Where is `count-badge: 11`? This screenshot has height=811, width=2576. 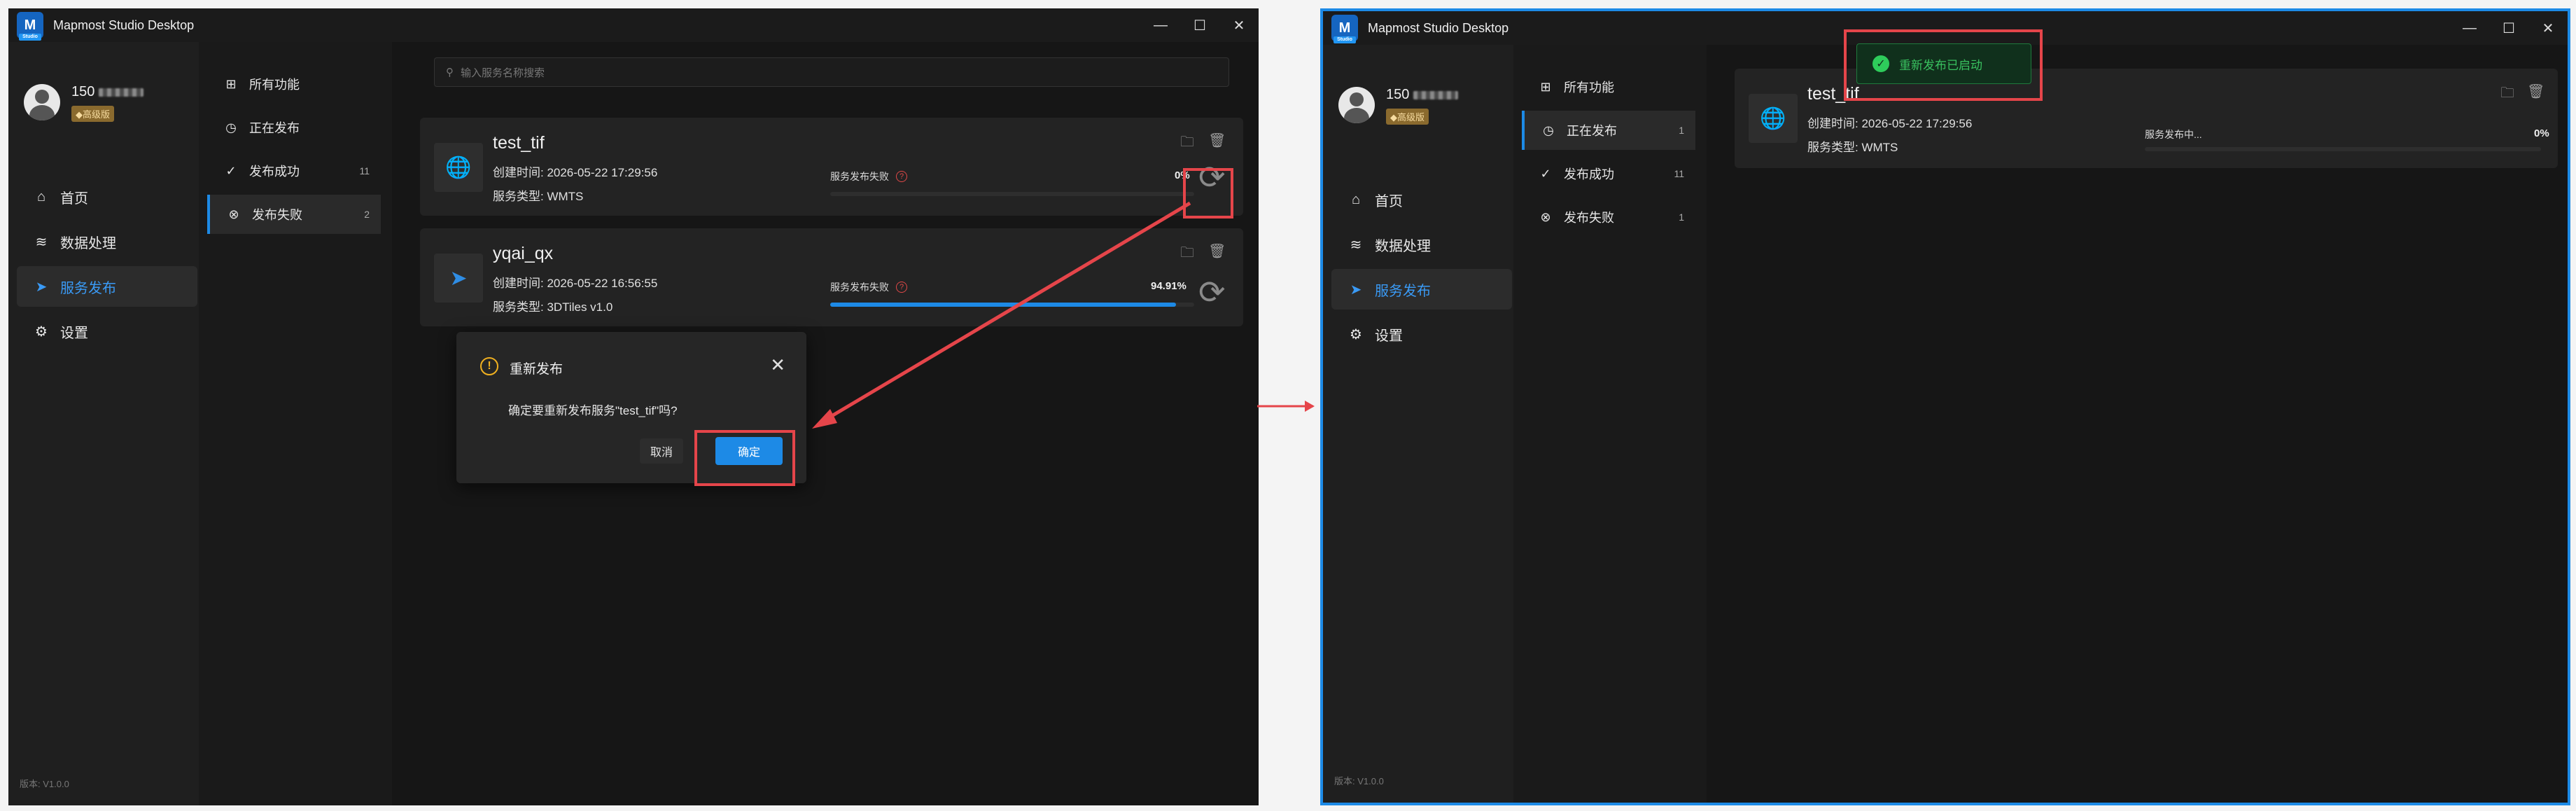
count-badge: 11 is located at coordinates (1679, 173).